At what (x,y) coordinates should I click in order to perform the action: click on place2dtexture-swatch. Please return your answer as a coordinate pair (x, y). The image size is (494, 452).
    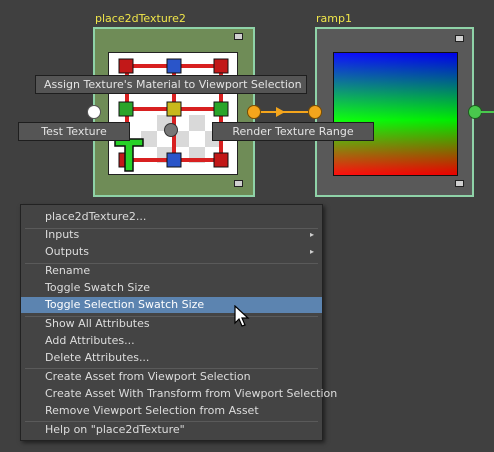
    Looking at the image, I should click on (173, 113).